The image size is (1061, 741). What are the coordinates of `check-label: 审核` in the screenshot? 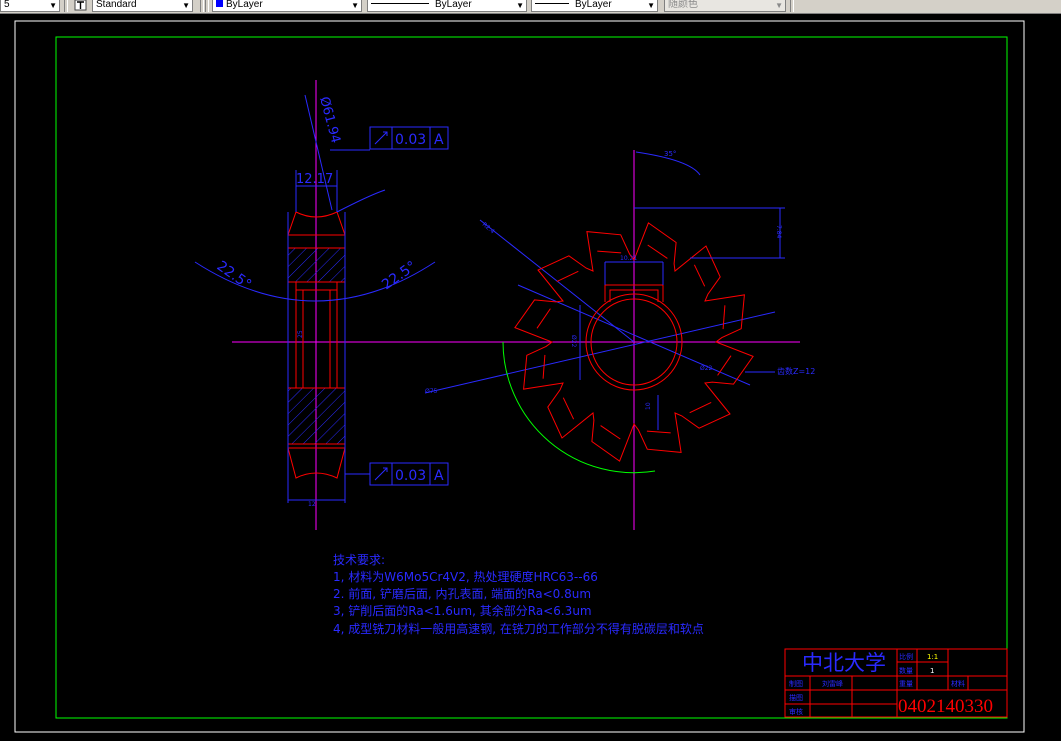 It's located at (796, 711).